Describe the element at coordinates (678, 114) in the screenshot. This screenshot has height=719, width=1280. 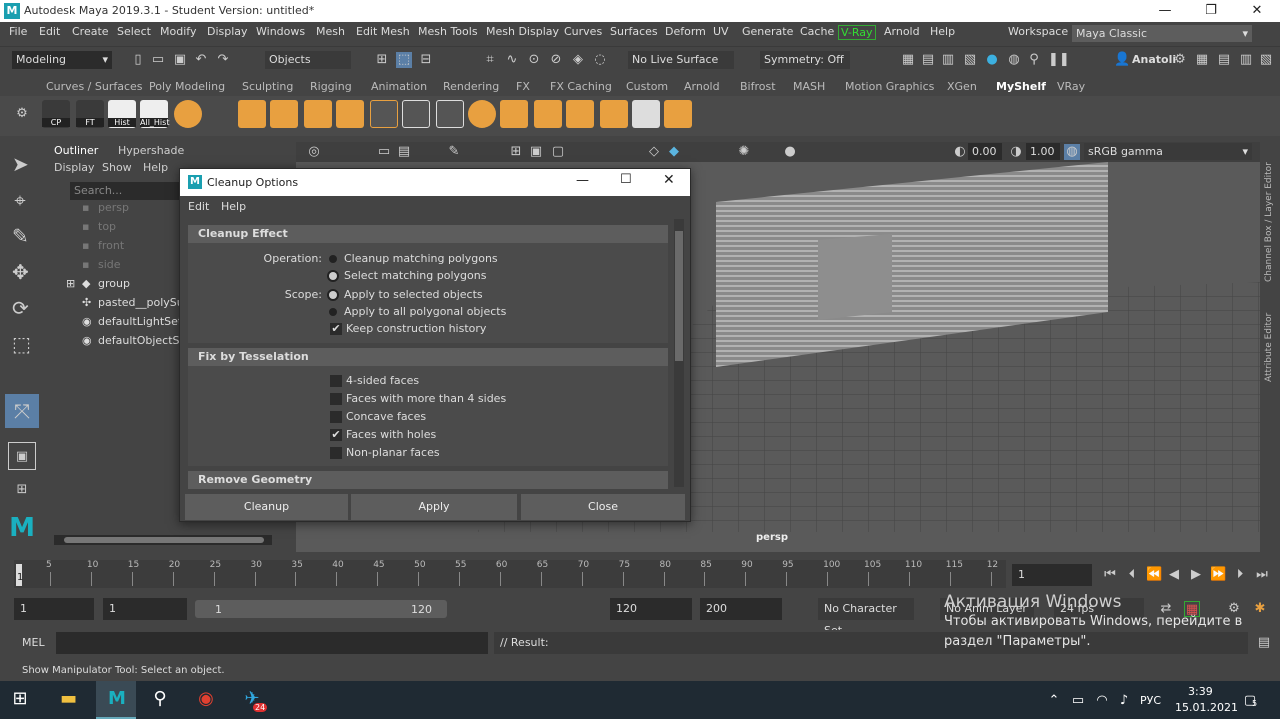
I see `merge-icon` at that location.